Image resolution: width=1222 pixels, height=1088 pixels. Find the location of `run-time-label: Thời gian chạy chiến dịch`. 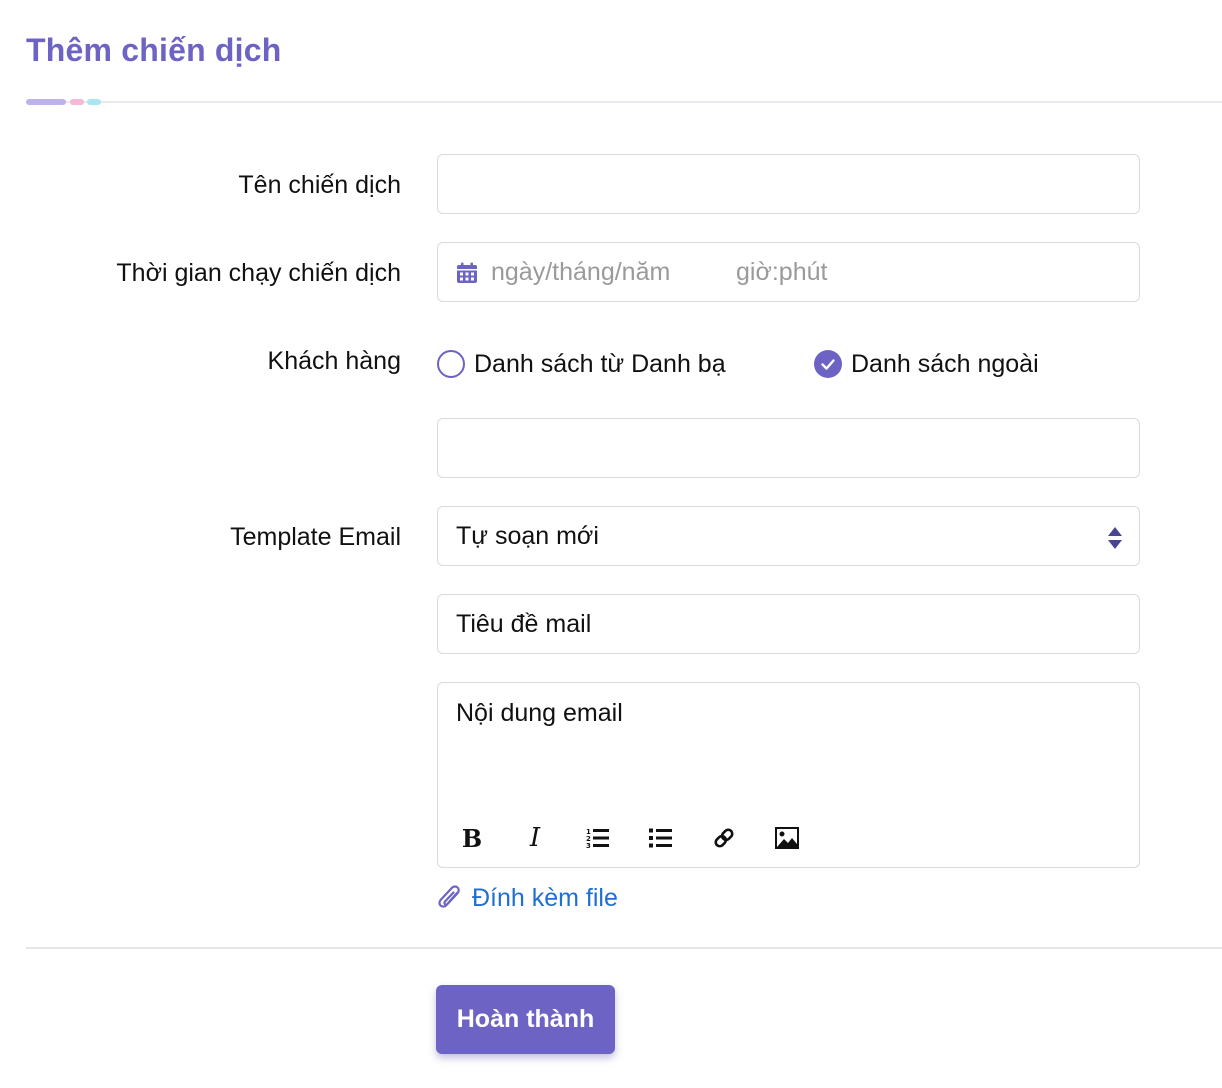

run-time-label: Thời gian chạy chiến dịch is located at coordinates (258, 273).